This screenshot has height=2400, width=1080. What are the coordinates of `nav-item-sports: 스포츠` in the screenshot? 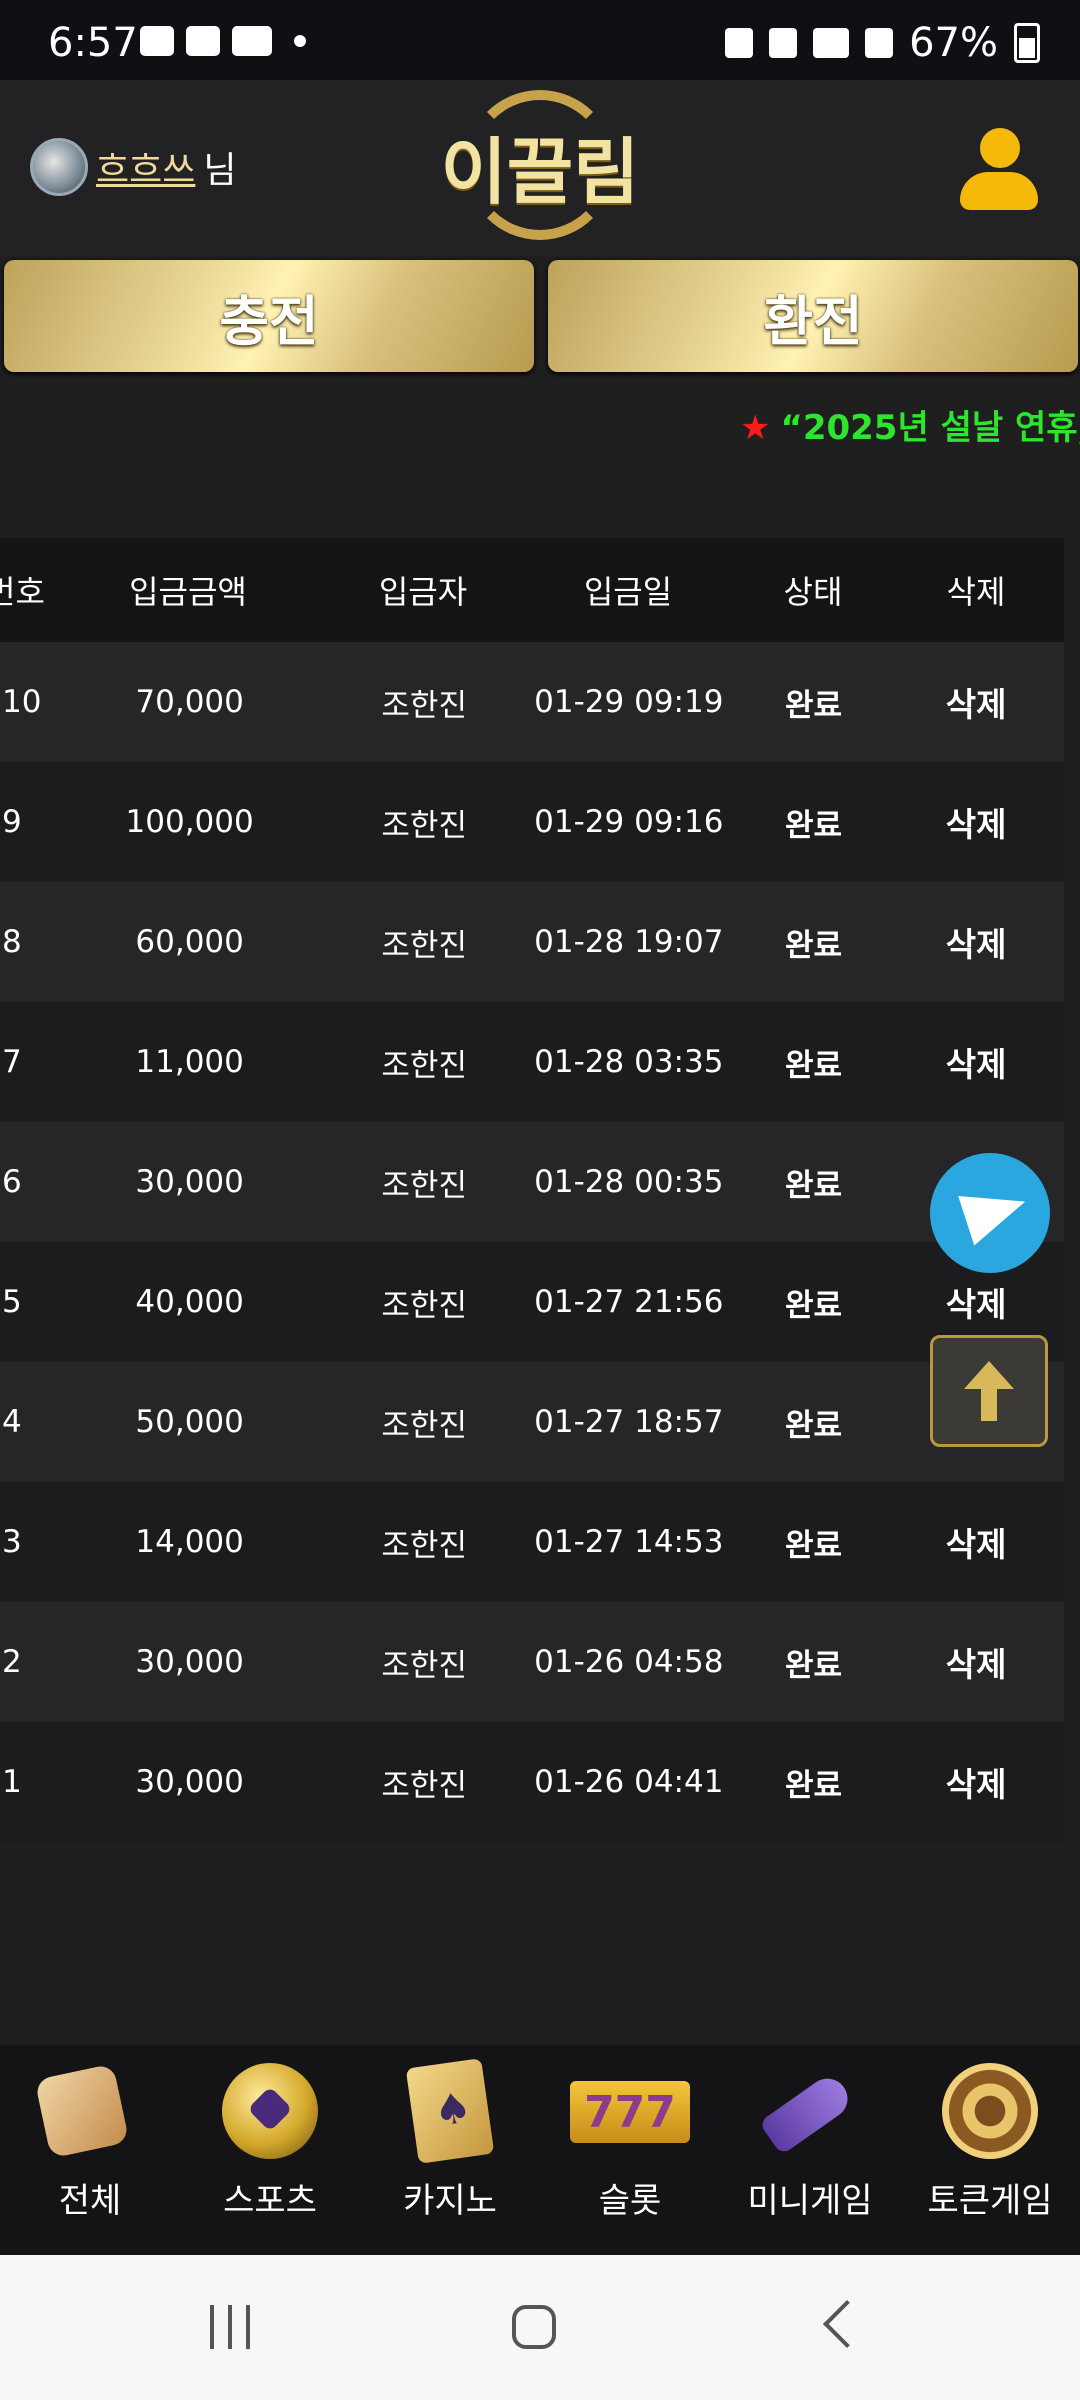 It's located at (270, 2150).